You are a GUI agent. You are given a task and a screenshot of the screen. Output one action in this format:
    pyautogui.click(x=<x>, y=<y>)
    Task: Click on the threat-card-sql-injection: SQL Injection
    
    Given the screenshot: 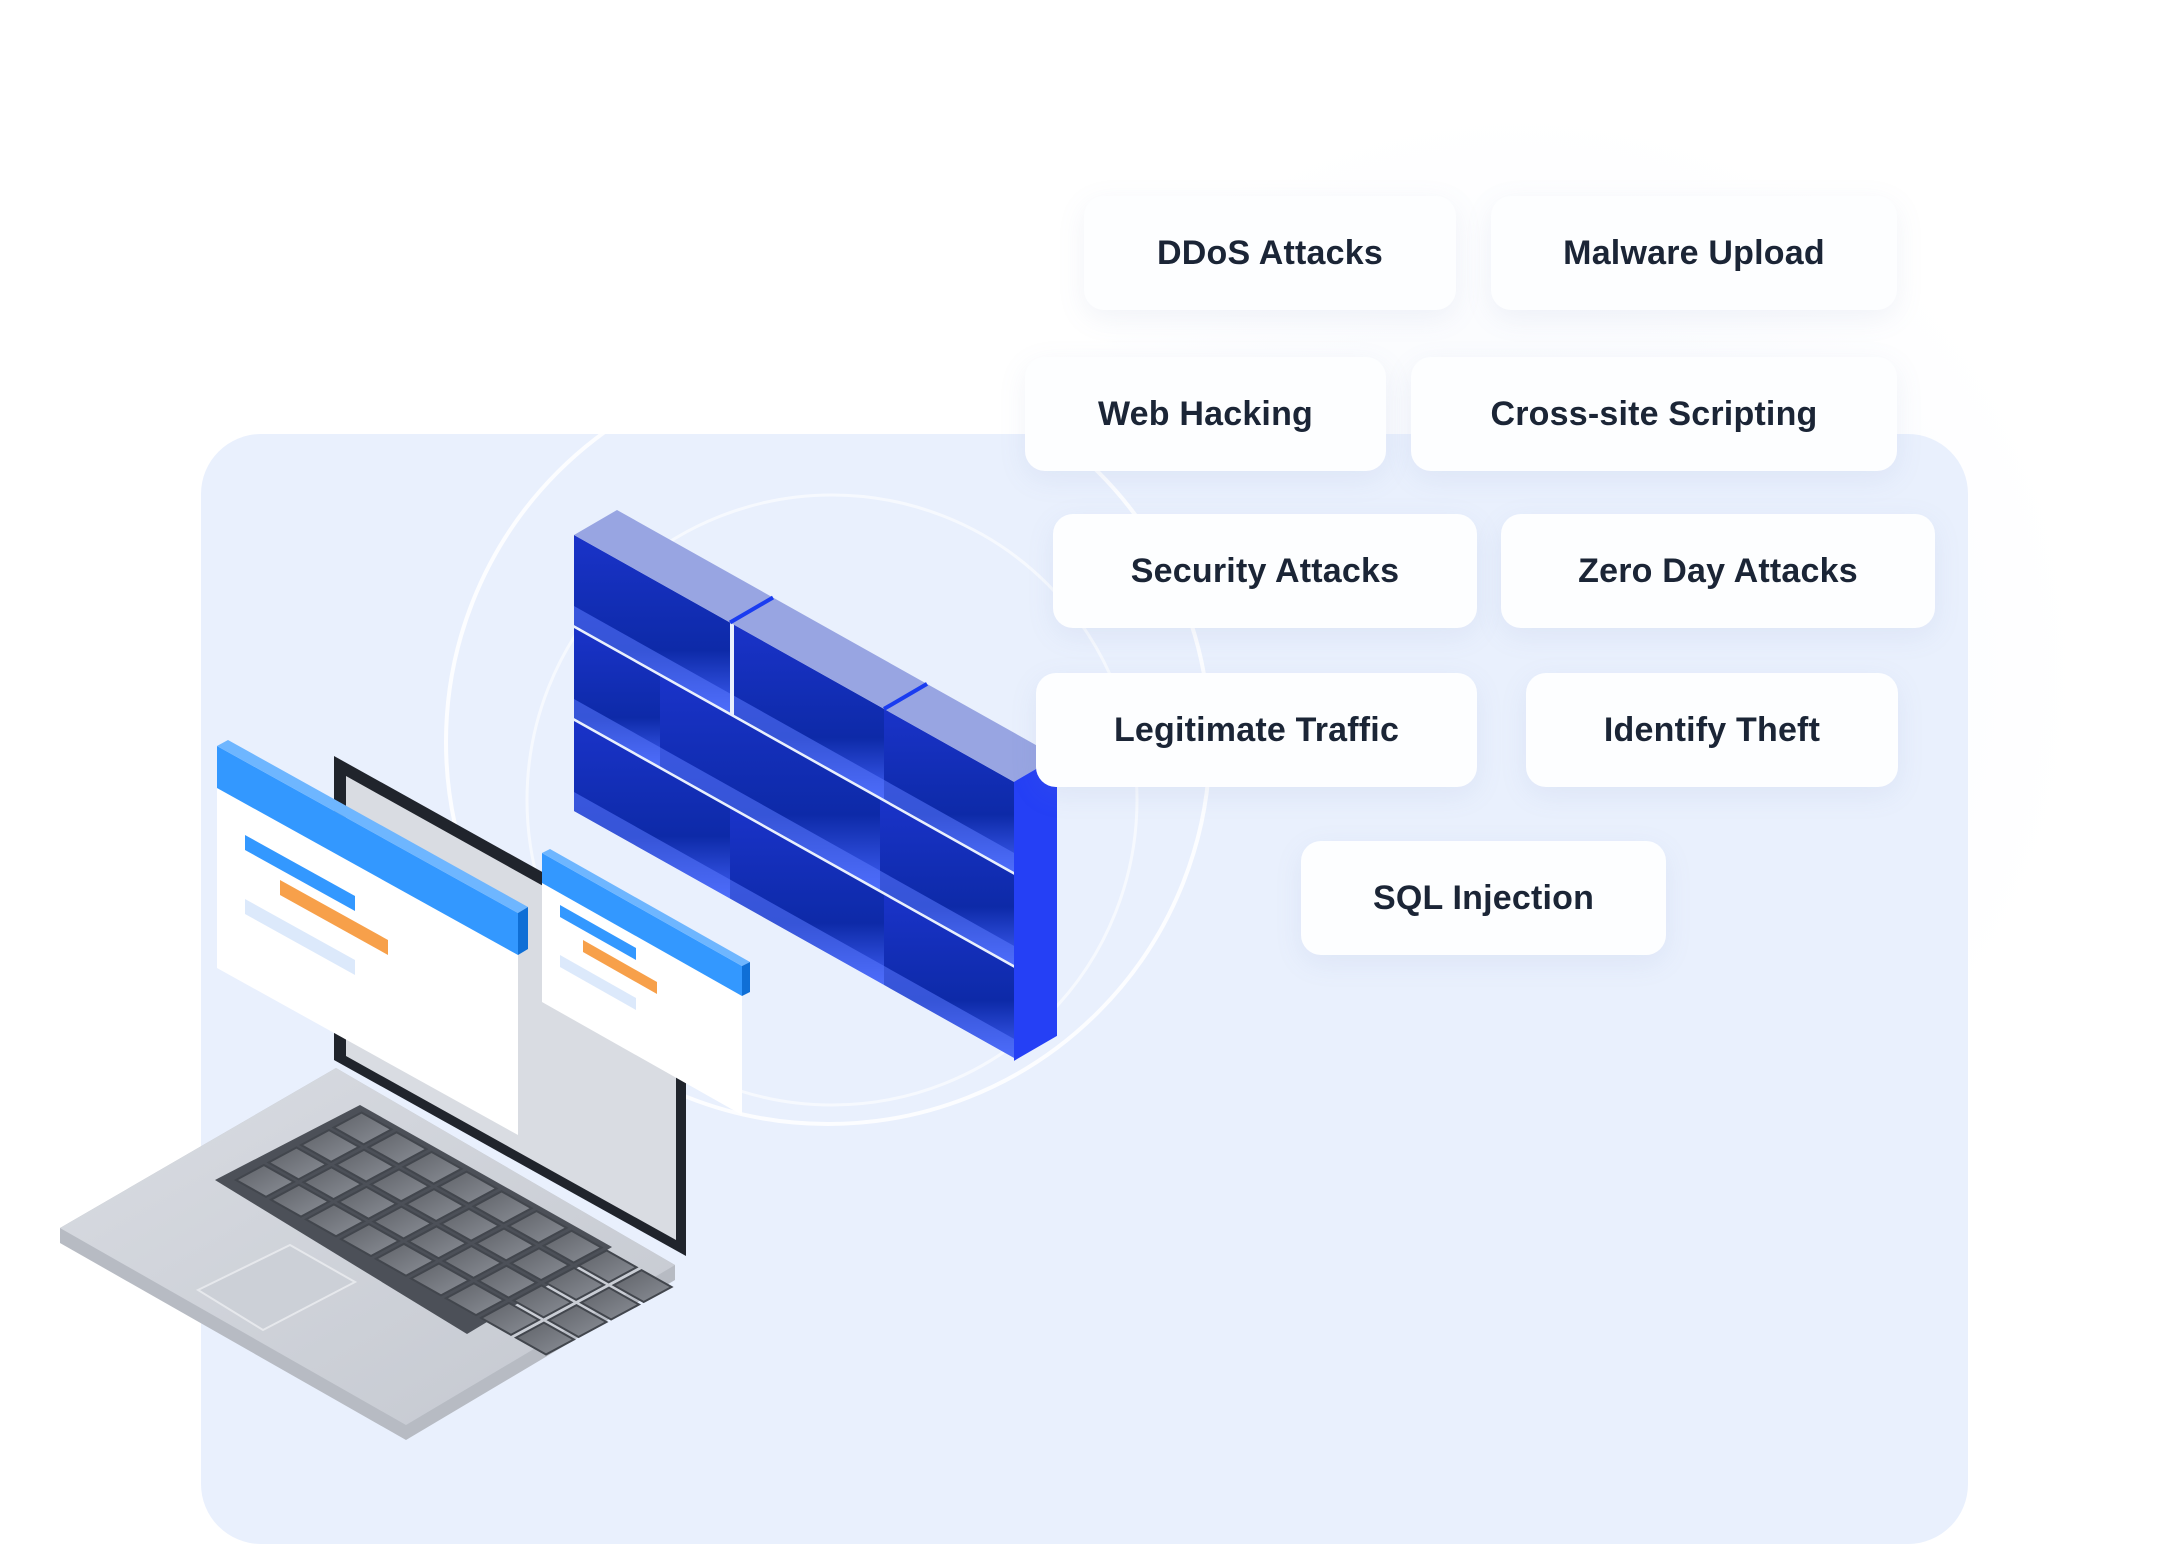 What is the action you would take?
    pyautogui.click(x=1483, y=898)
    